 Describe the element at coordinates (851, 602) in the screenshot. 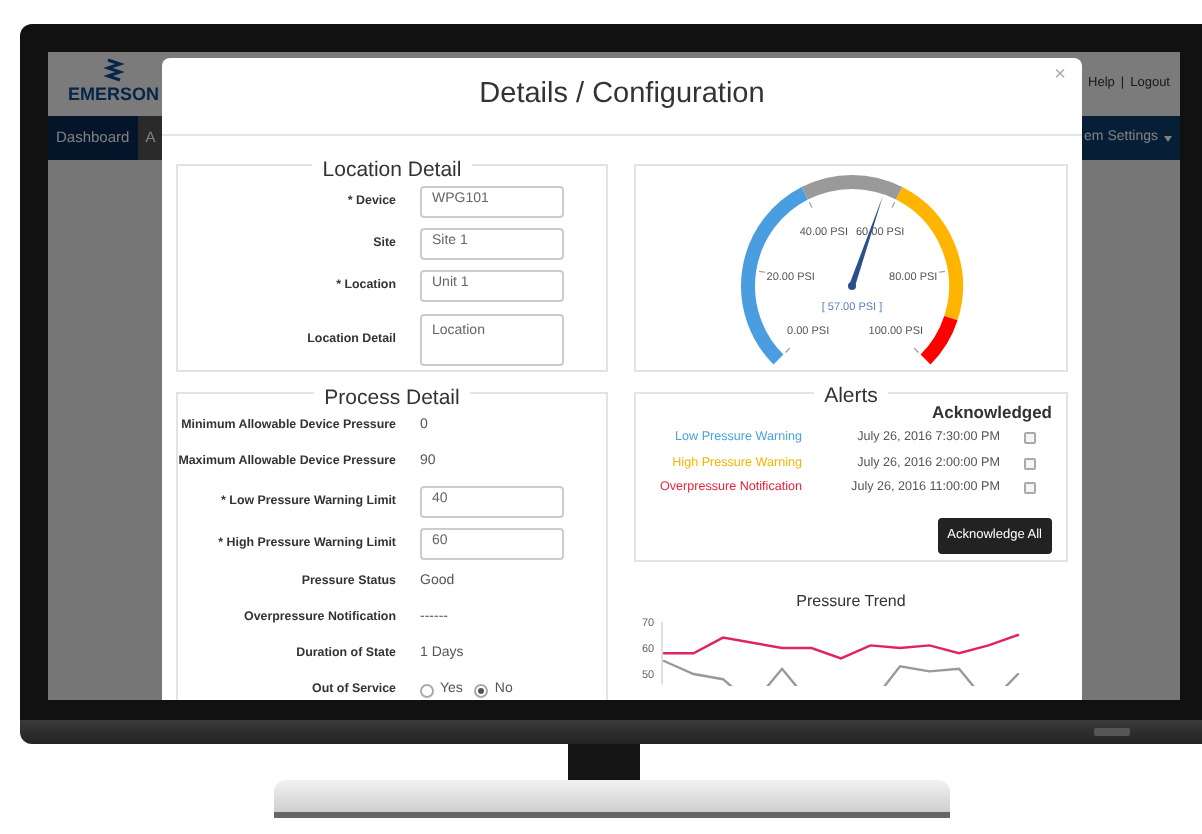

I see `chart-title: Pressure Trend` at that location.